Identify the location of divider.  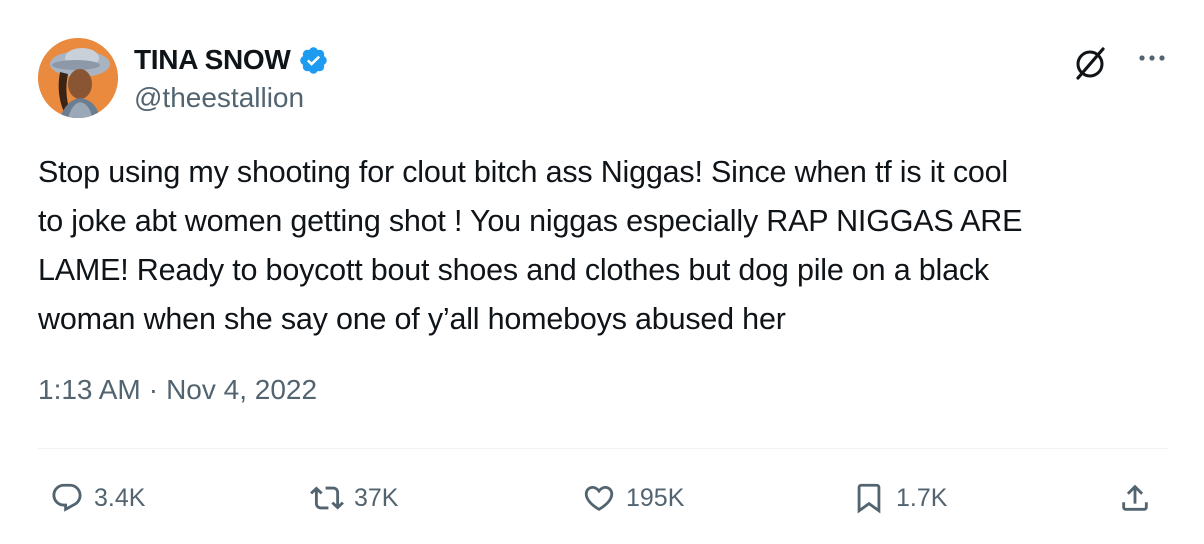
(603, 448).